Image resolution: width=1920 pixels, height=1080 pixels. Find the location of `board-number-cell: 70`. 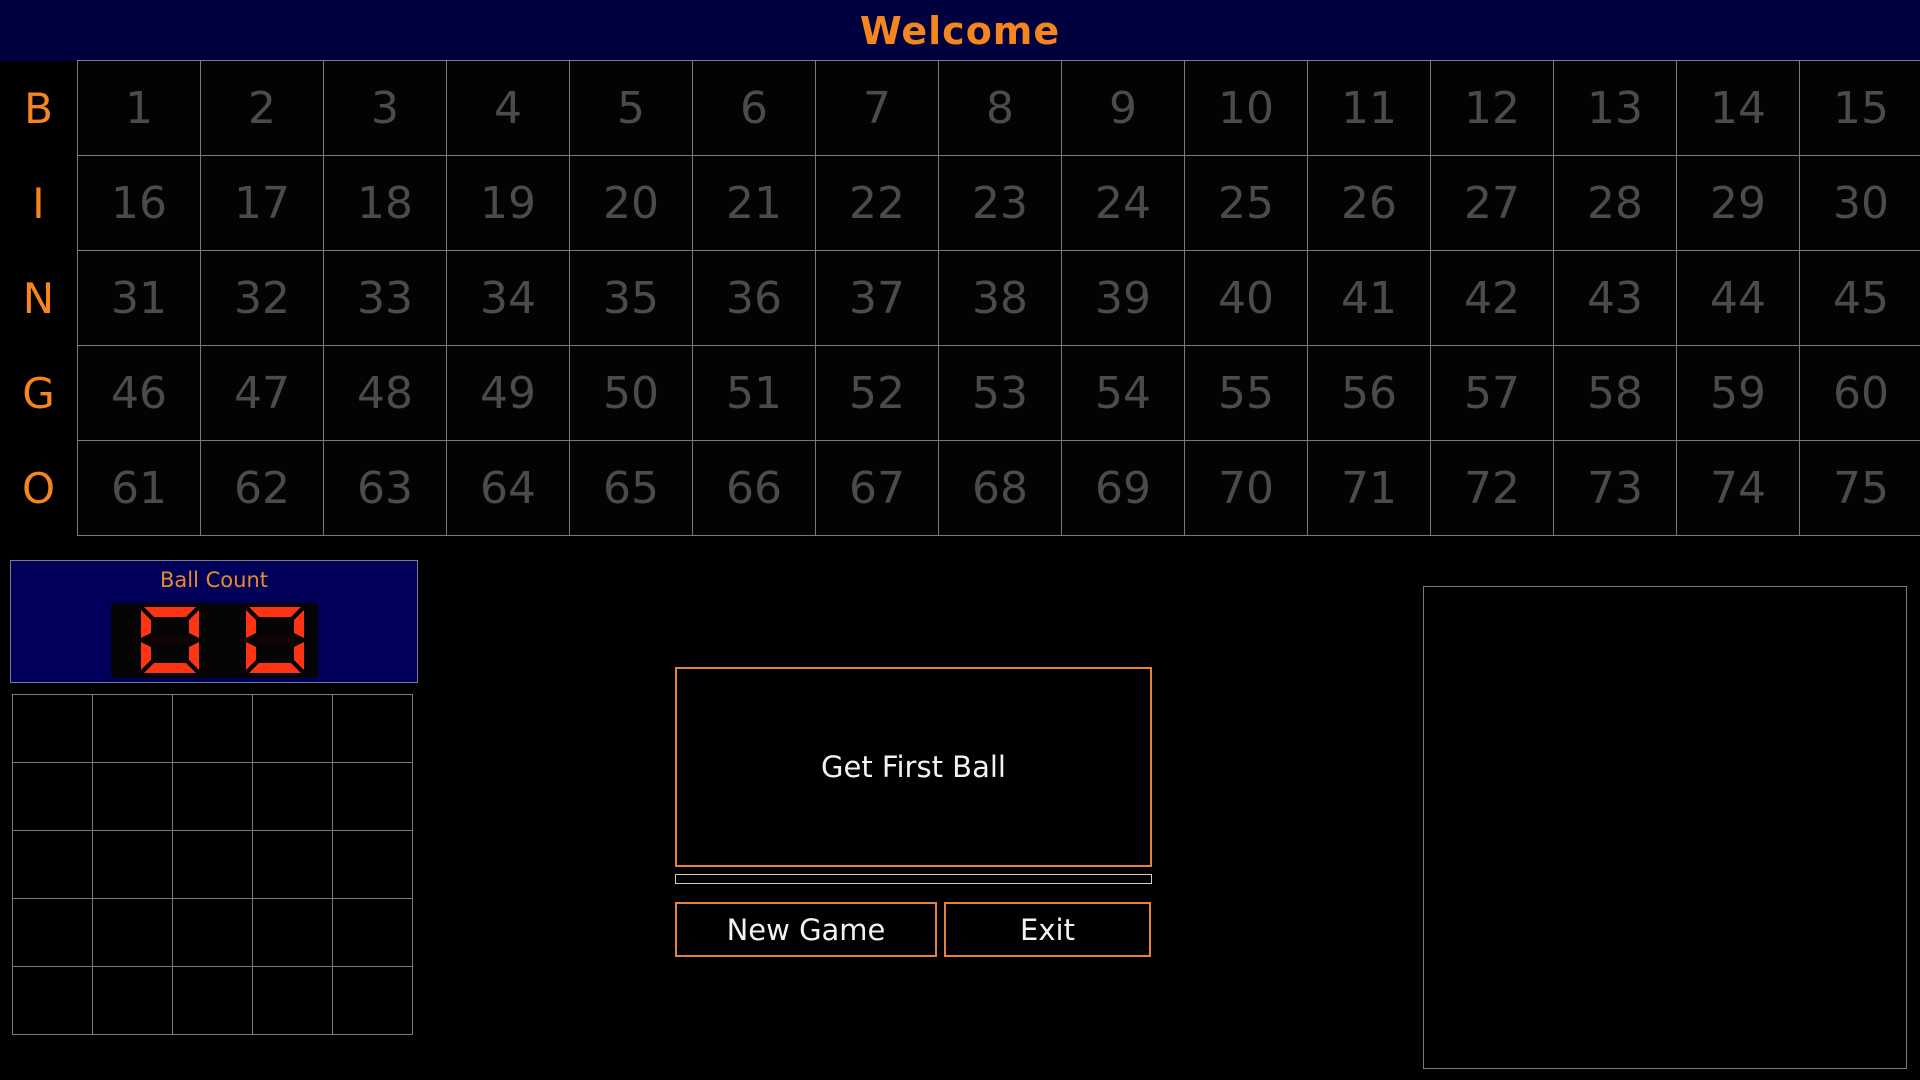

board-number-cell: 70 is located at coordinates (1246, 488).